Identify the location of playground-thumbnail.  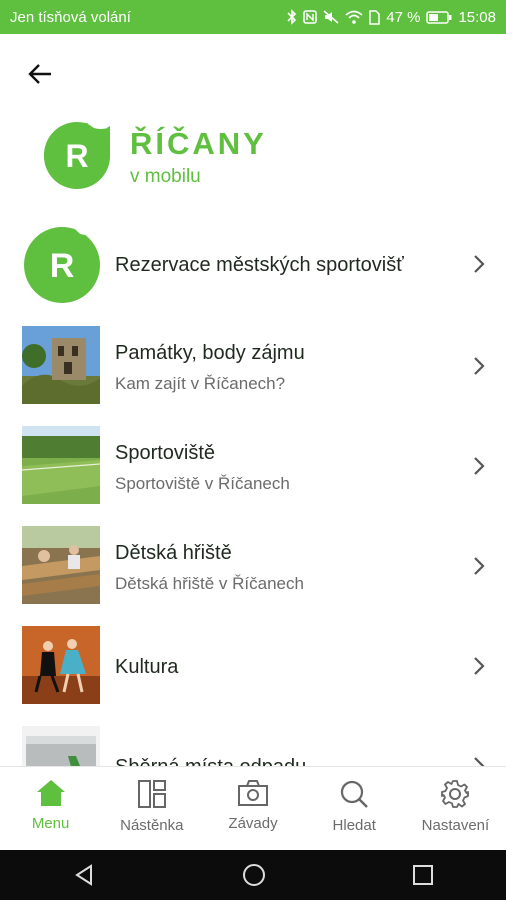
(61, 565).